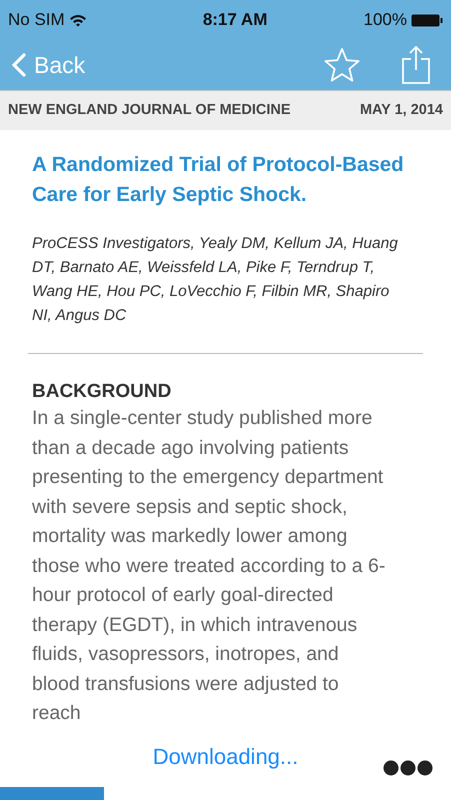 The image size is (451, 800). I want to click on battery-icon, so click(426, 20).